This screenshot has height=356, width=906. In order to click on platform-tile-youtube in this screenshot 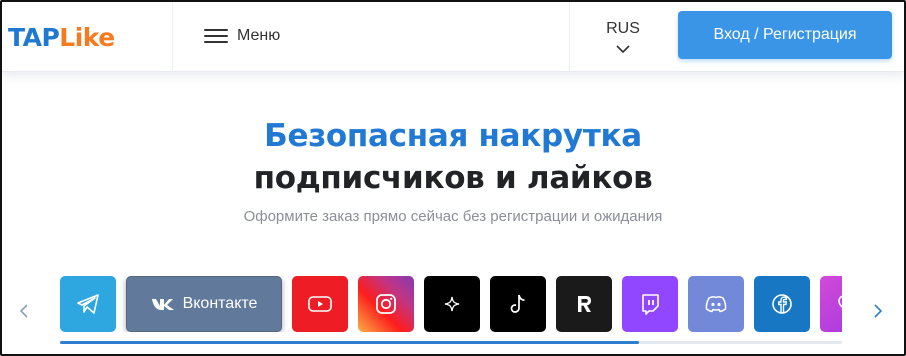, I will do `click(320, 304)`.